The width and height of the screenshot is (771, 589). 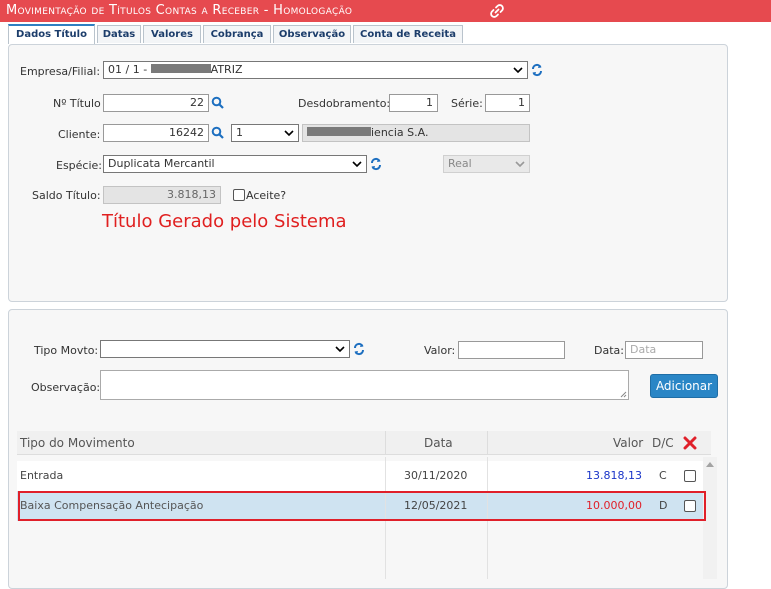 I want to click on especie-label: Espécie:, so click(x=79, y=165).